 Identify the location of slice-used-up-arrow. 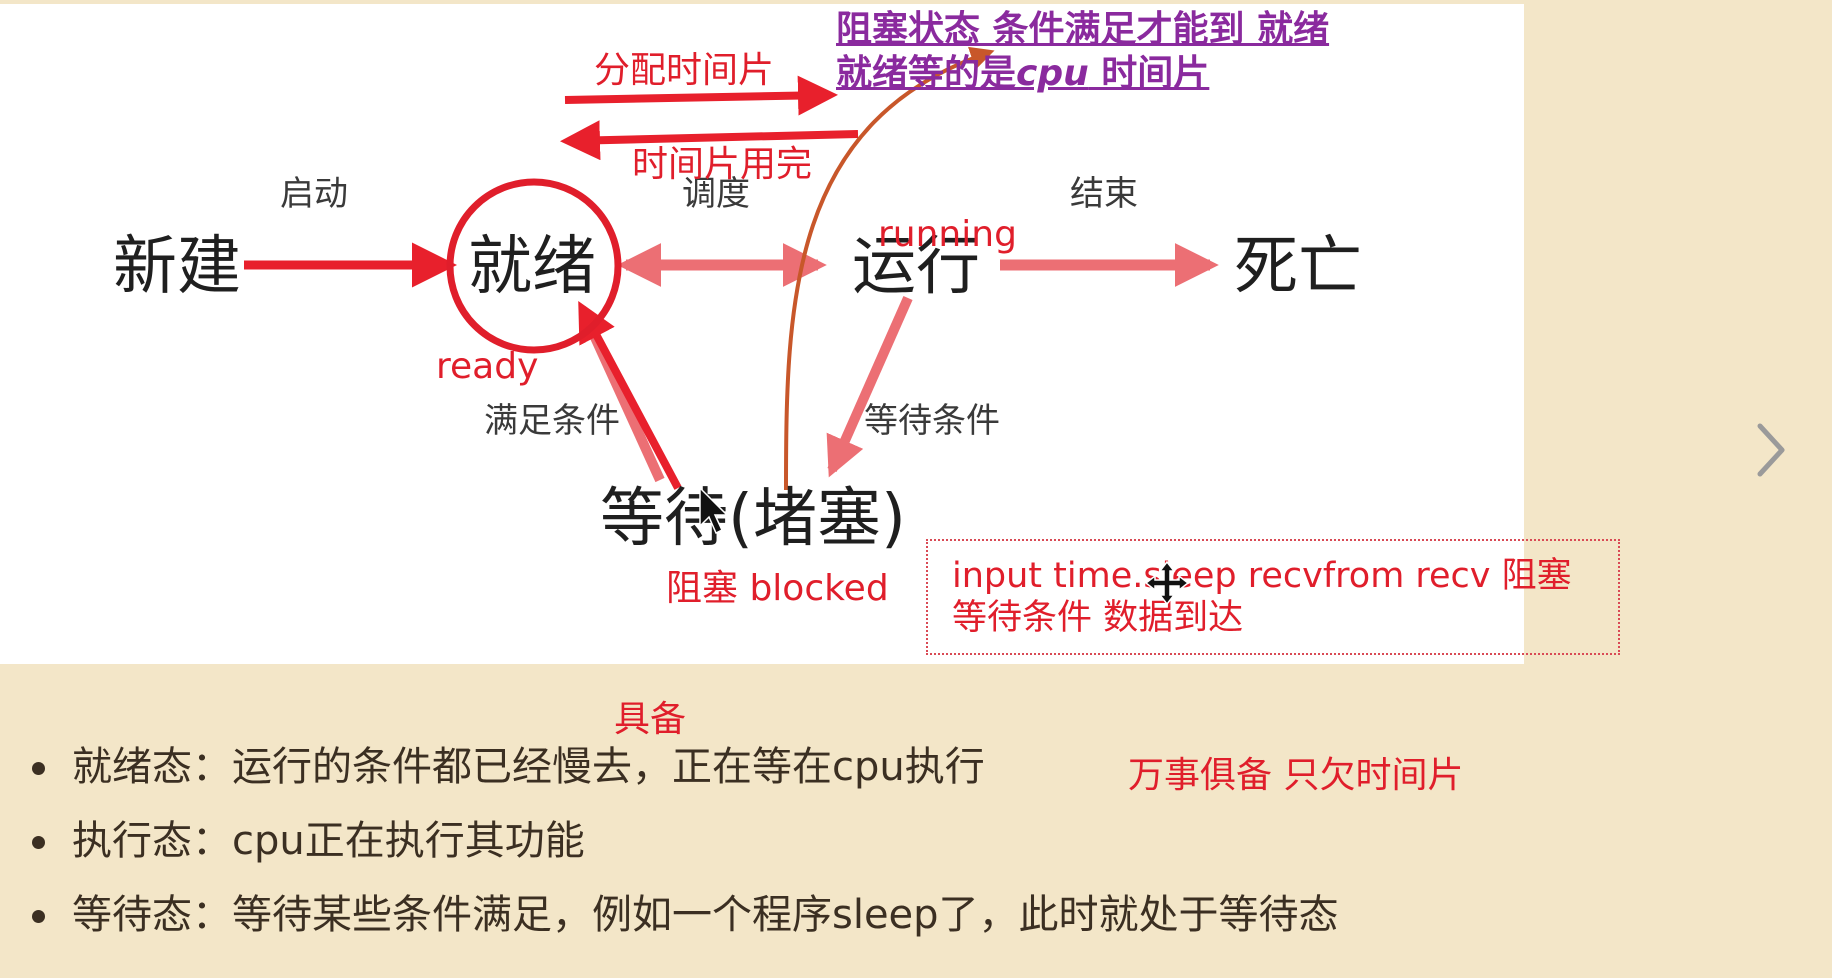
(709, 140).